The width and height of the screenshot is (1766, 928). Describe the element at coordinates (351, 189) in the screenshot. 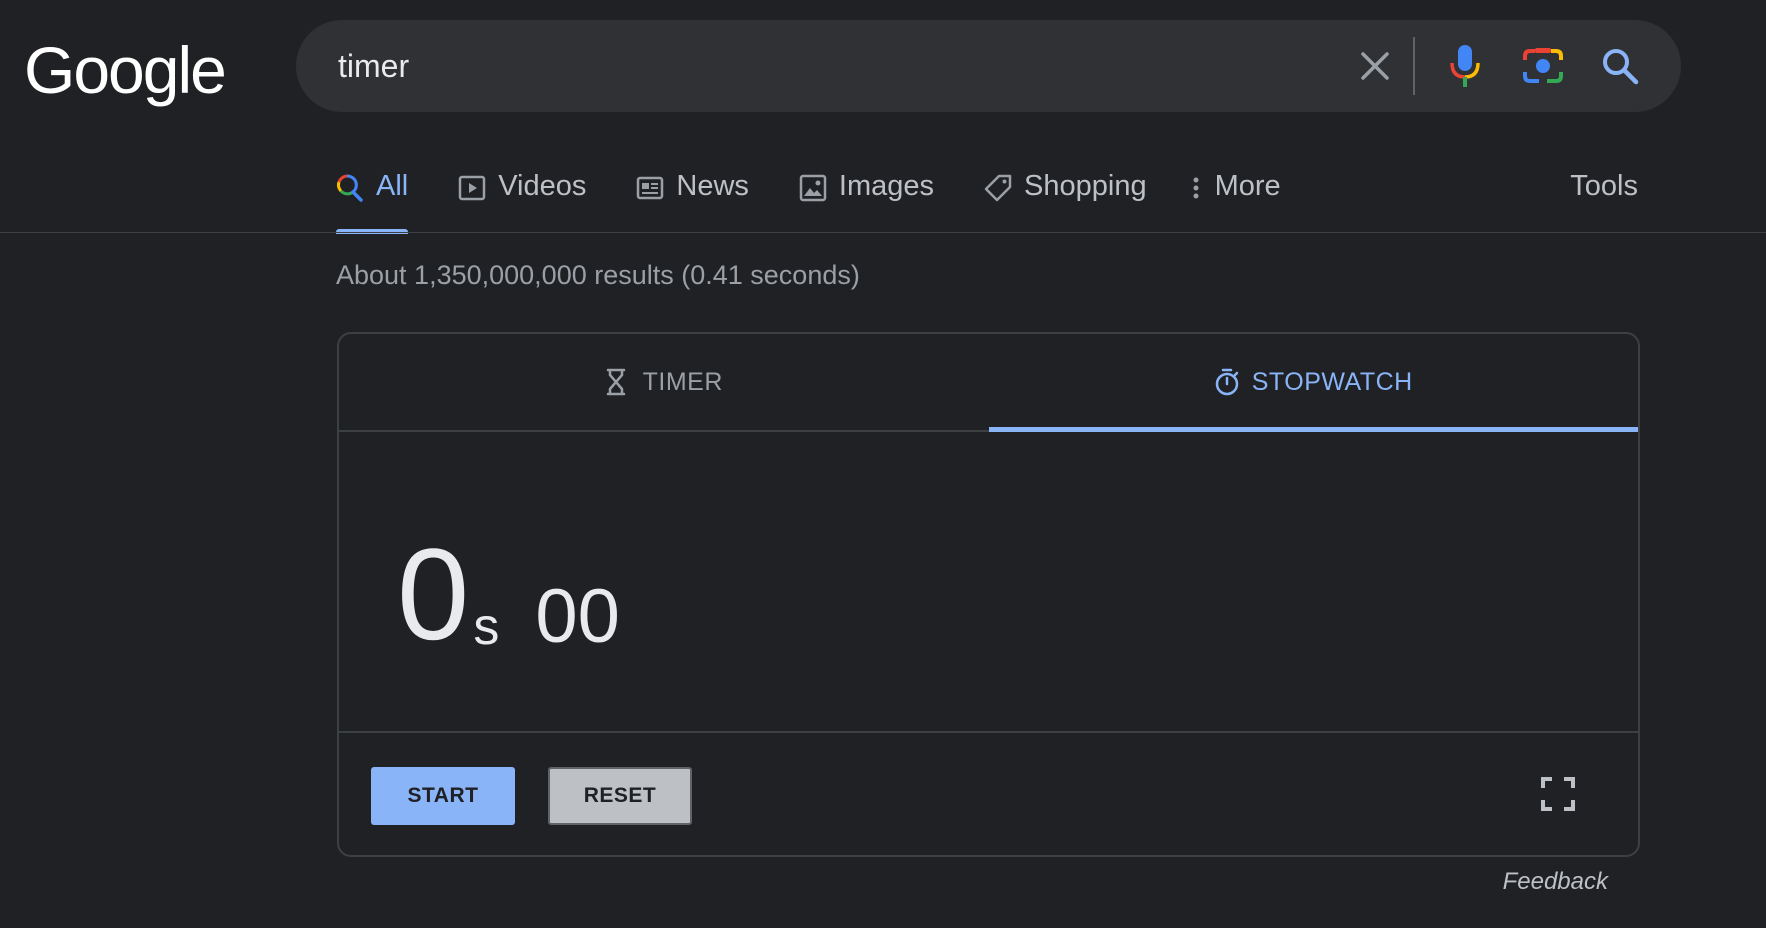

I see `search-multicolor-icon` at that location.